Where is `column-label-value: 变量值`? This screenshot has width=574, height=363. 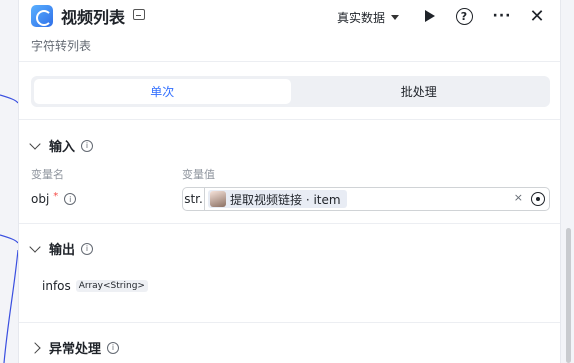
column-label-value: 变量值 is located at coordinates (198, 174).